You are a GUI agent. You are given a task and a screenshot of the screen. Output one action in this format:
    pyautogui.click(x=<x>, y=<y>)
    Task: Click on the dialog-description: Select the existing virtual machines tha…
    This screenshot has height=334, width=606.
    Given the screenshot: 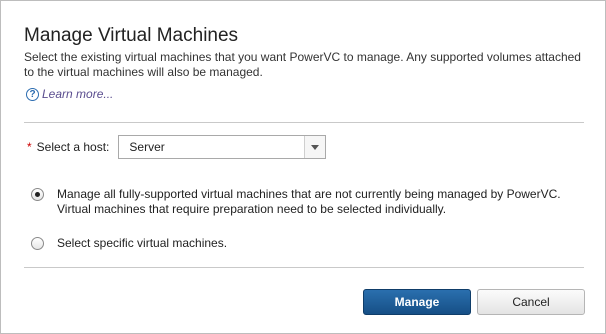 What is the action you would take?
    pyautogui.click(x=302, y=64)
    